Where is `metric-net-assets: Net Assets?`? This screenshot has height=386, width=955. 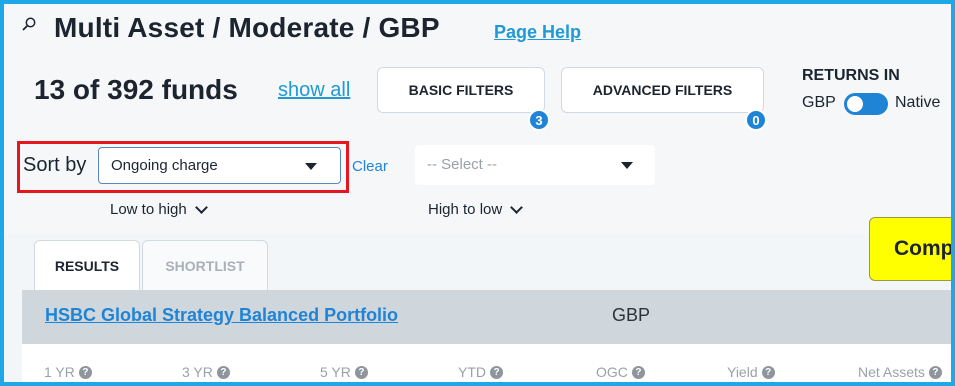
metric-net-assets: Net Assets? is located at coordinates (900, 372).